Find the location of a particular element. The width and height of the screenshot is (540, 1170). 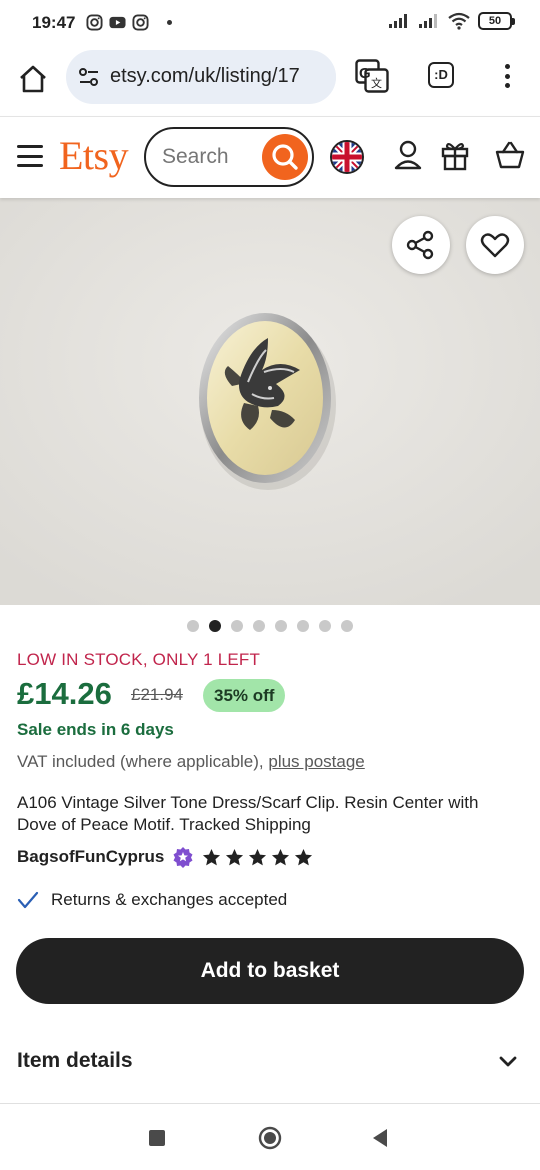

battery-icon: 50 is located at coordinates (496, 21).